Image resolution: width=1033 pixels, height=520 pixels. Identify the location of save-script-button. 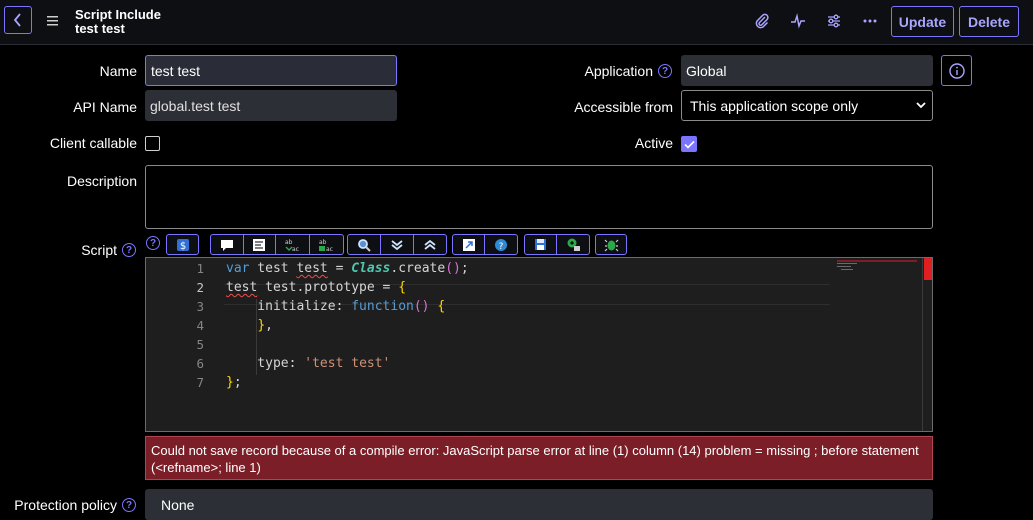
(541, 244).